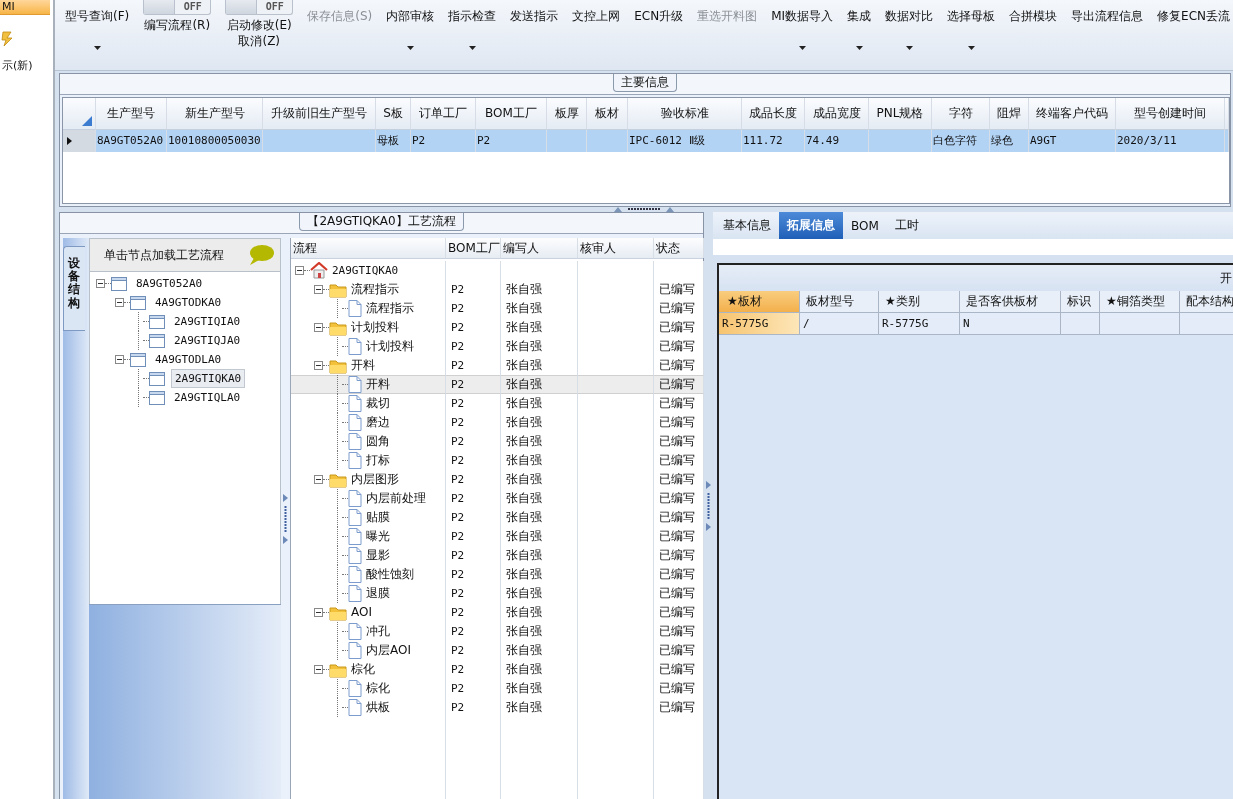  Describe the element at coordinates (900, 114) in the screenshot. I see `column-header: PNL规格` at that location.